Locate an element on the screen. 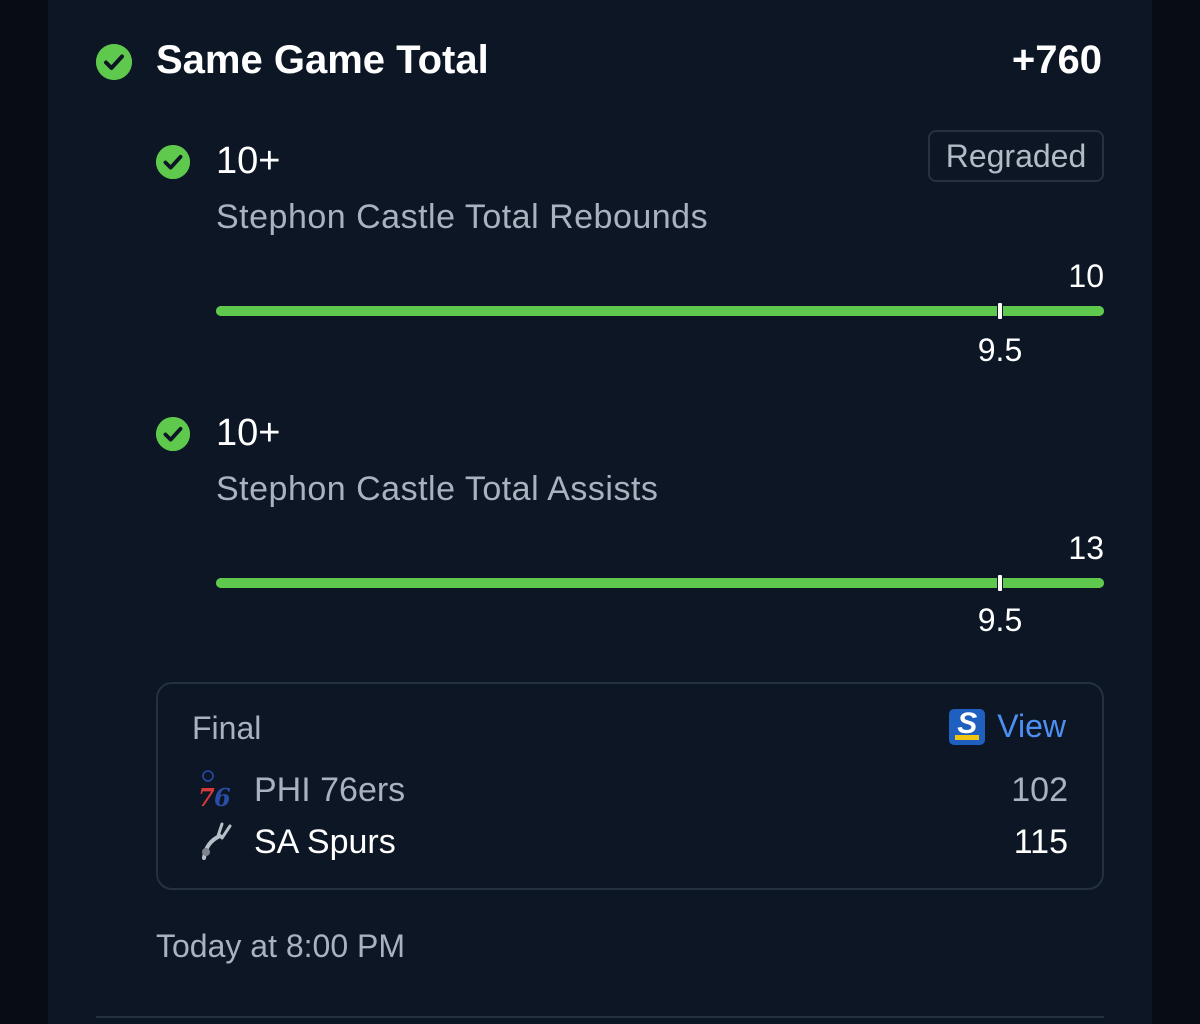  bet-odds: +760 is located at coordinates (1056, 60).